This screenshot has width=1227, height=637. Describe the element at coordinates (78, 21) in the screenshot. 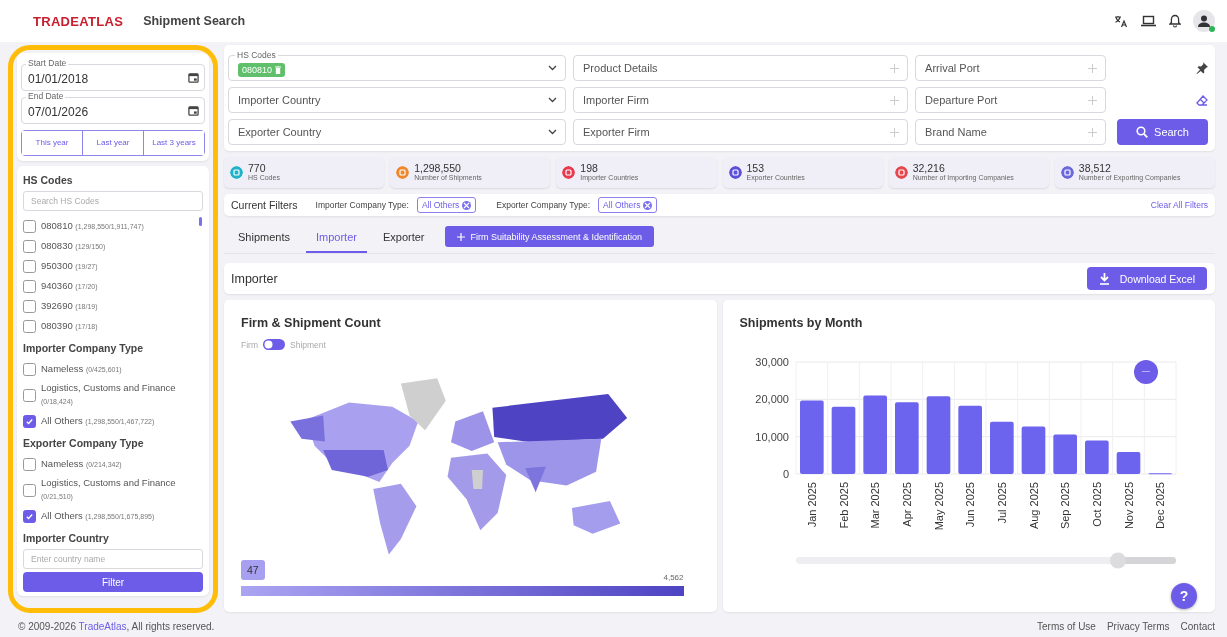

I see `logo-text: TRADEATLAS` at that location.